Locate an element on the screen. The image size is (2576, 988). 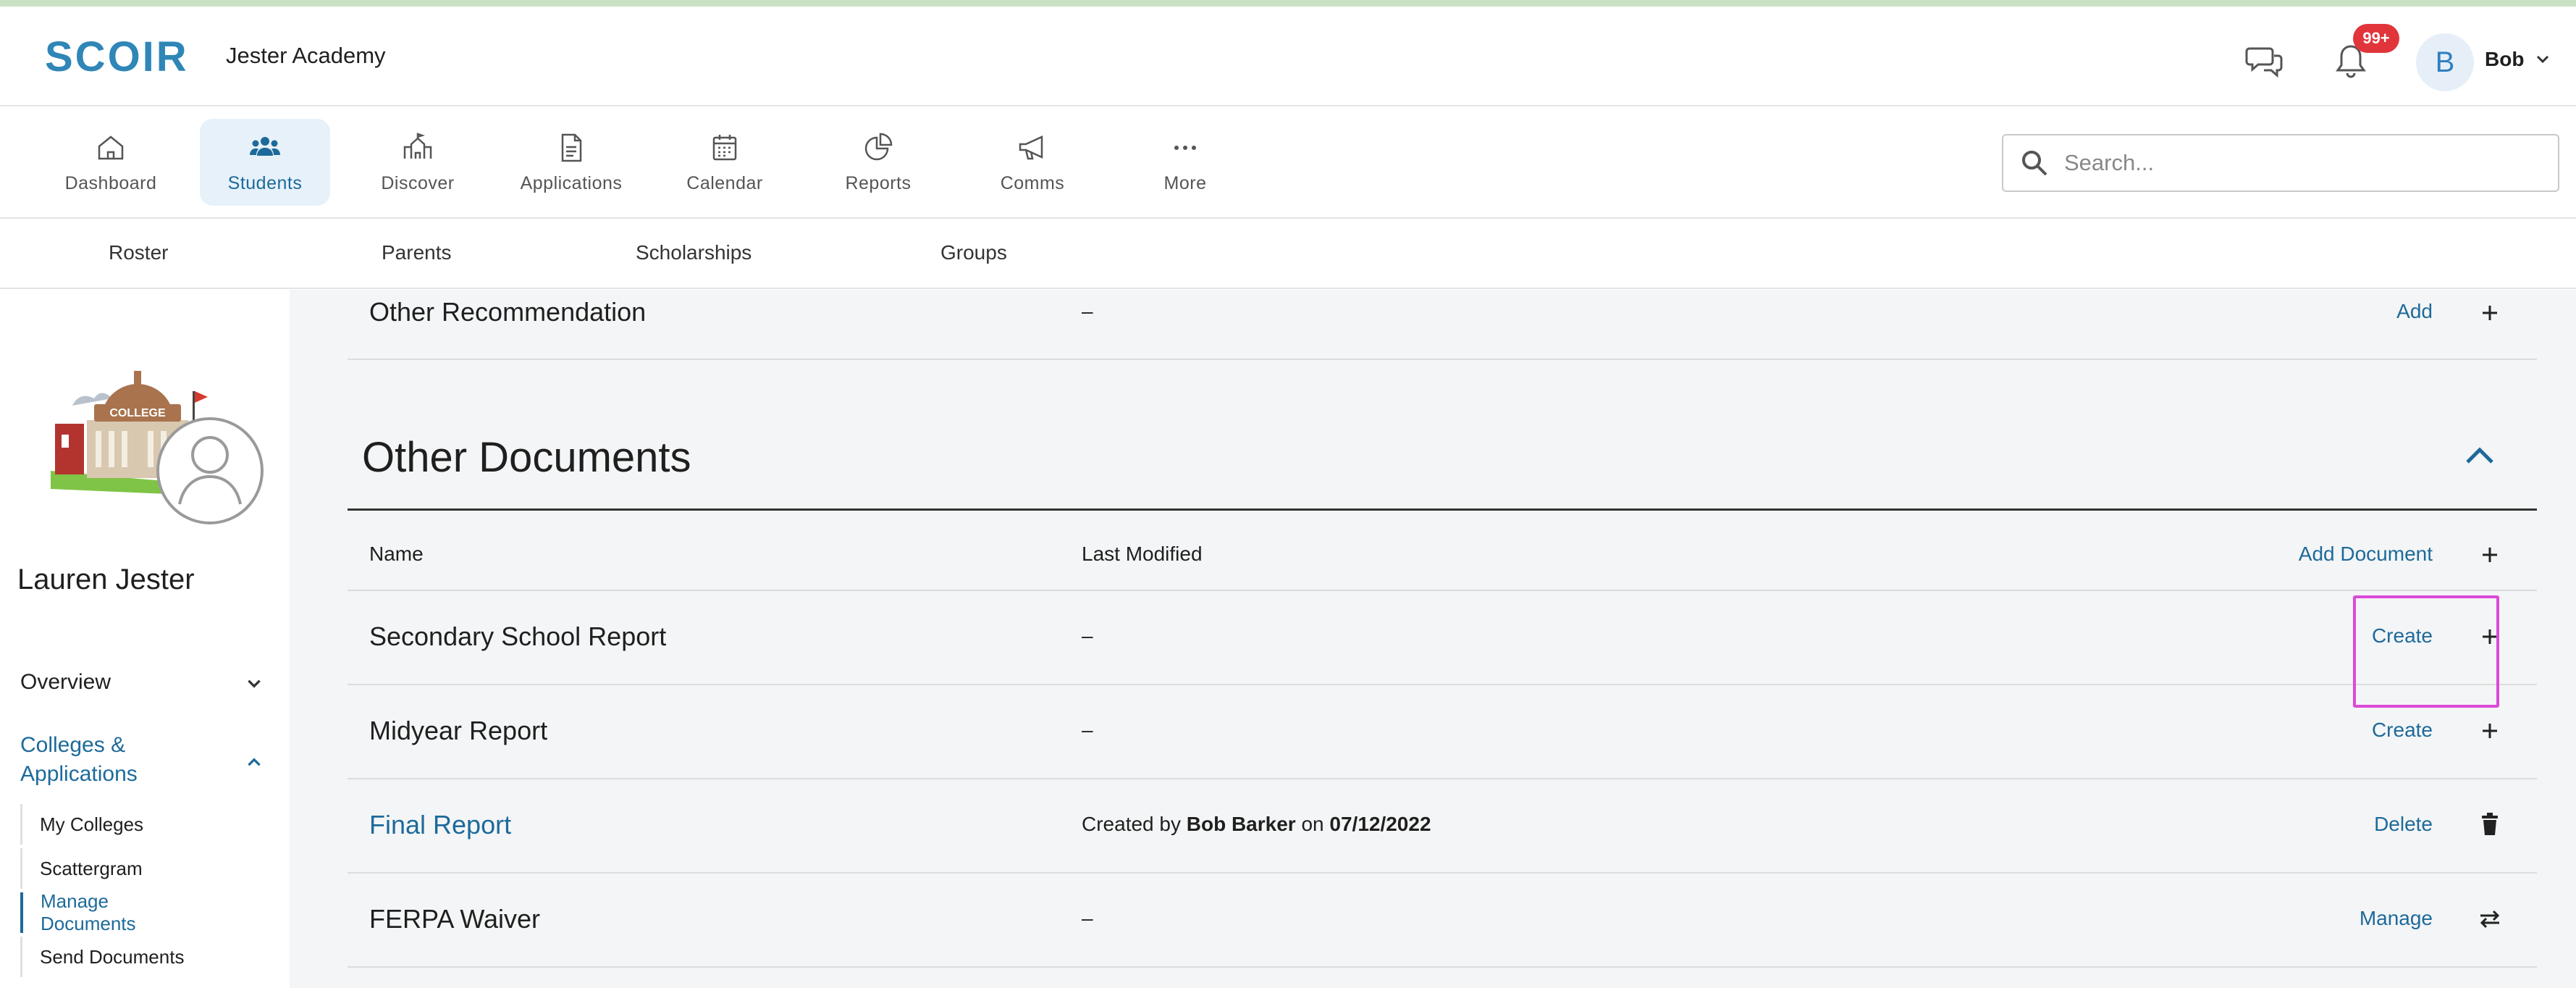
sidebar-item-manage-documents: Manage Documents is located at coordinates (114, 912).